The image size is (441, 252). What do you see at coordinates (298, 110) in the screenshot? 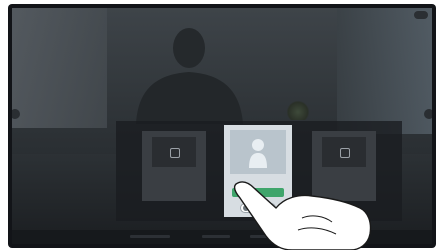
I see `background-plant` at bounding box center [298, 110].